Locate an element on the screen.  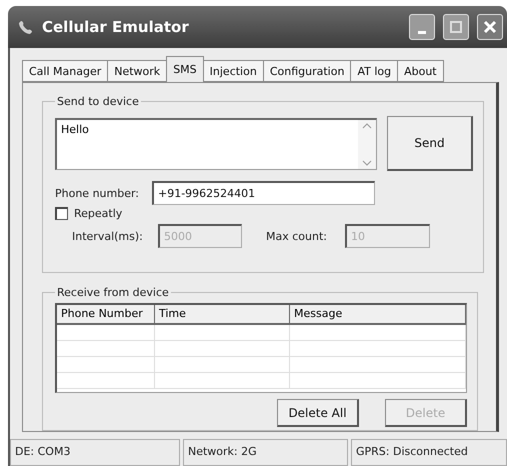
minimize-button is located at coordinates (422, 27).